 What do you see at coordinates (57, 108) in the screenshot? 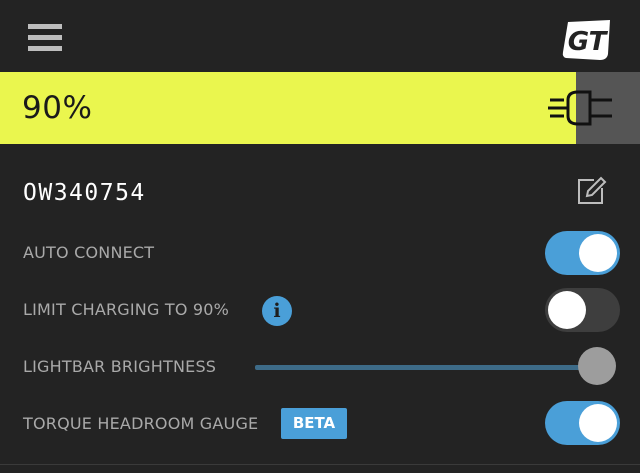
I see `battery-percent-label: 90%` at bounding box center [57, 108].